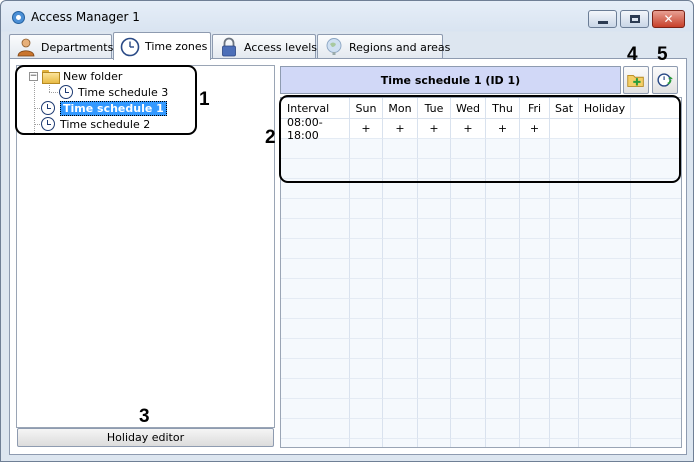 Image resolution: width=694 pixels, height=462 pixels. What do you see at coordinates (602, 22) in the screenshot?
I see `minimize-icon` at bounding box center [602, 22].